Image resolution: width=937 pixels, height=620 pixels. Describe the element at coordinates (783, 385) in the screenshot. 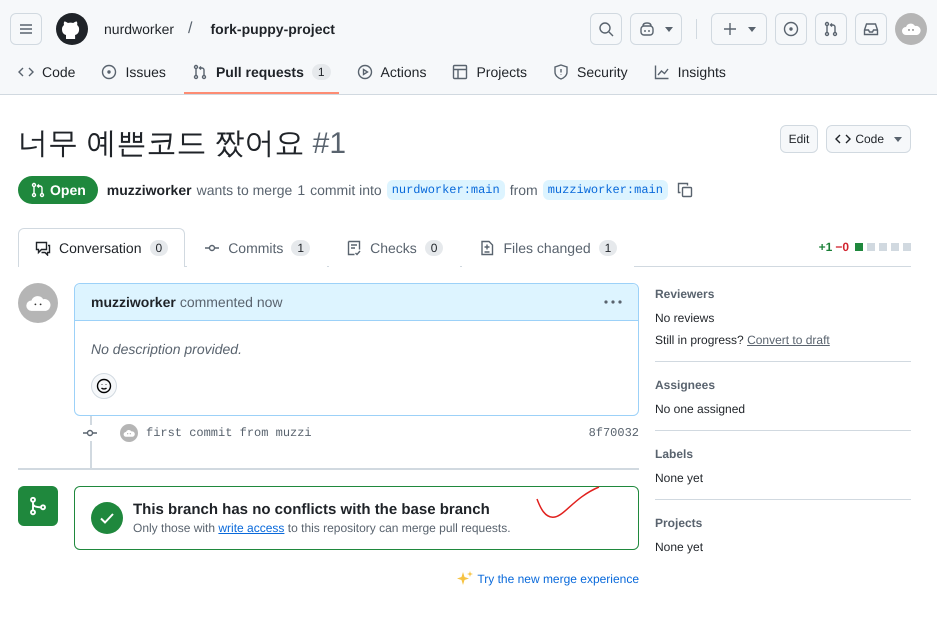

I see `sidebar-heading: Assignees` at that location.